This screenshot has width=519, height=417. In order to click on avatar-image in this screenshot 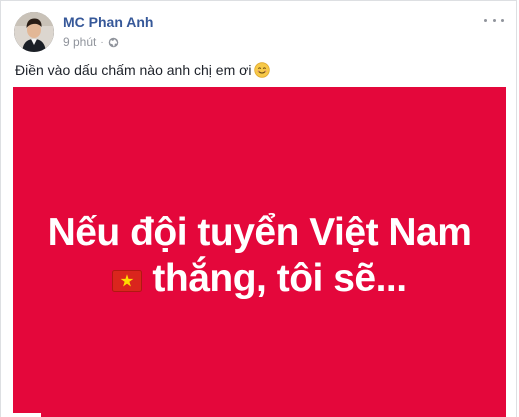, I will do `click(34, 32)`.